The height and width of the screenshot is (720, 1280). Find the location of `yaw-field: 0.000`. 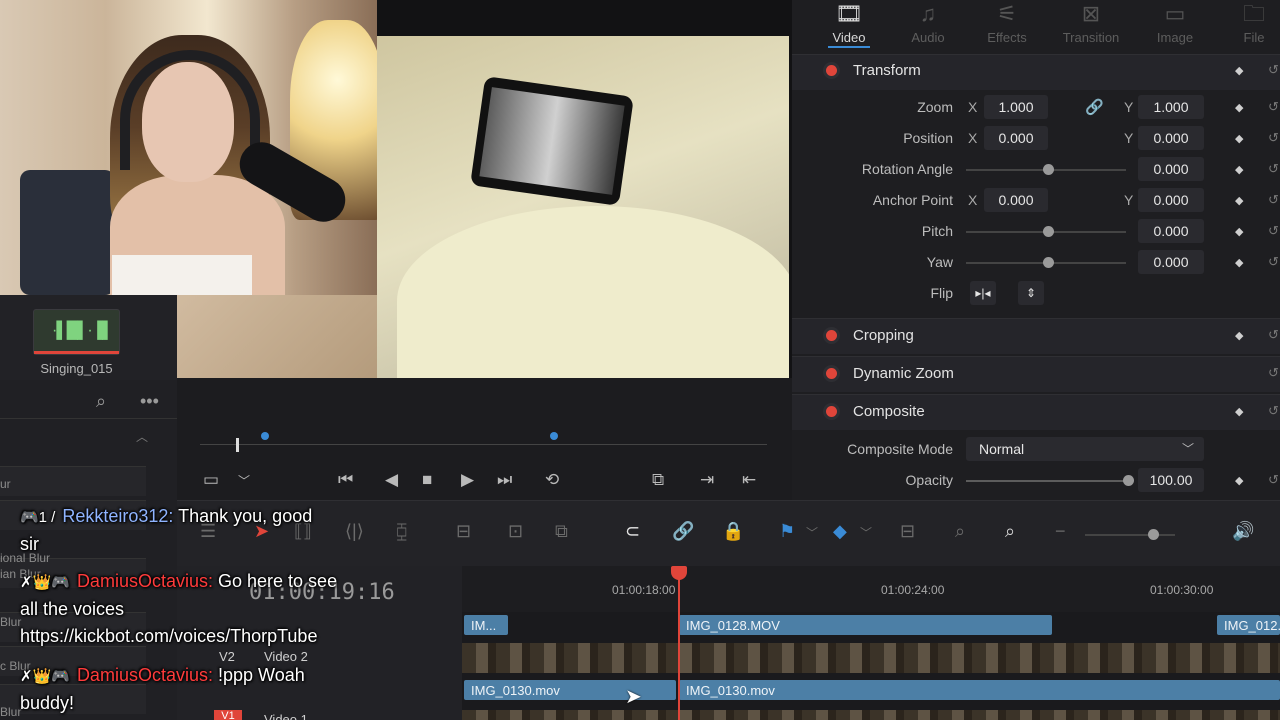

yaw-field: 0.000 is located at coordinates (1171, 262).